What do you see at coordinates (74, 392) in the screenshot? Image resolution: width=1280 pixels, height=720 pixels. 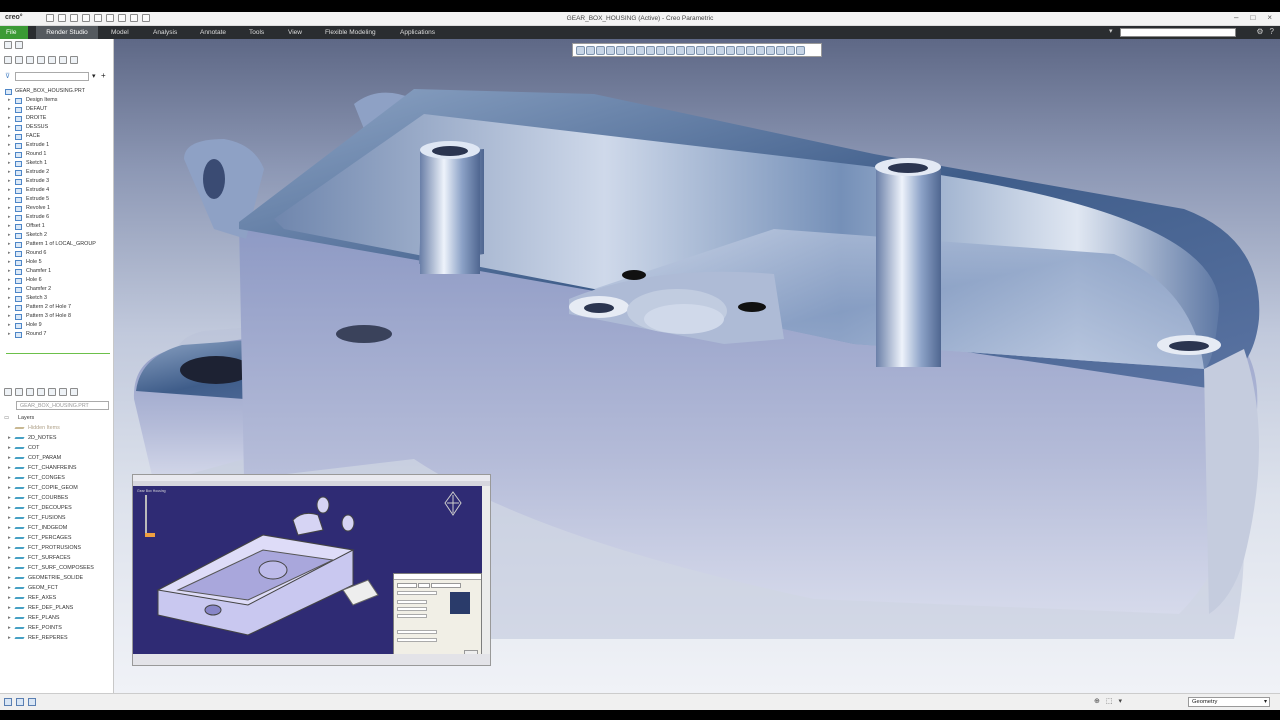 I see `layer-find-icon` at bounding box center [74, 392].